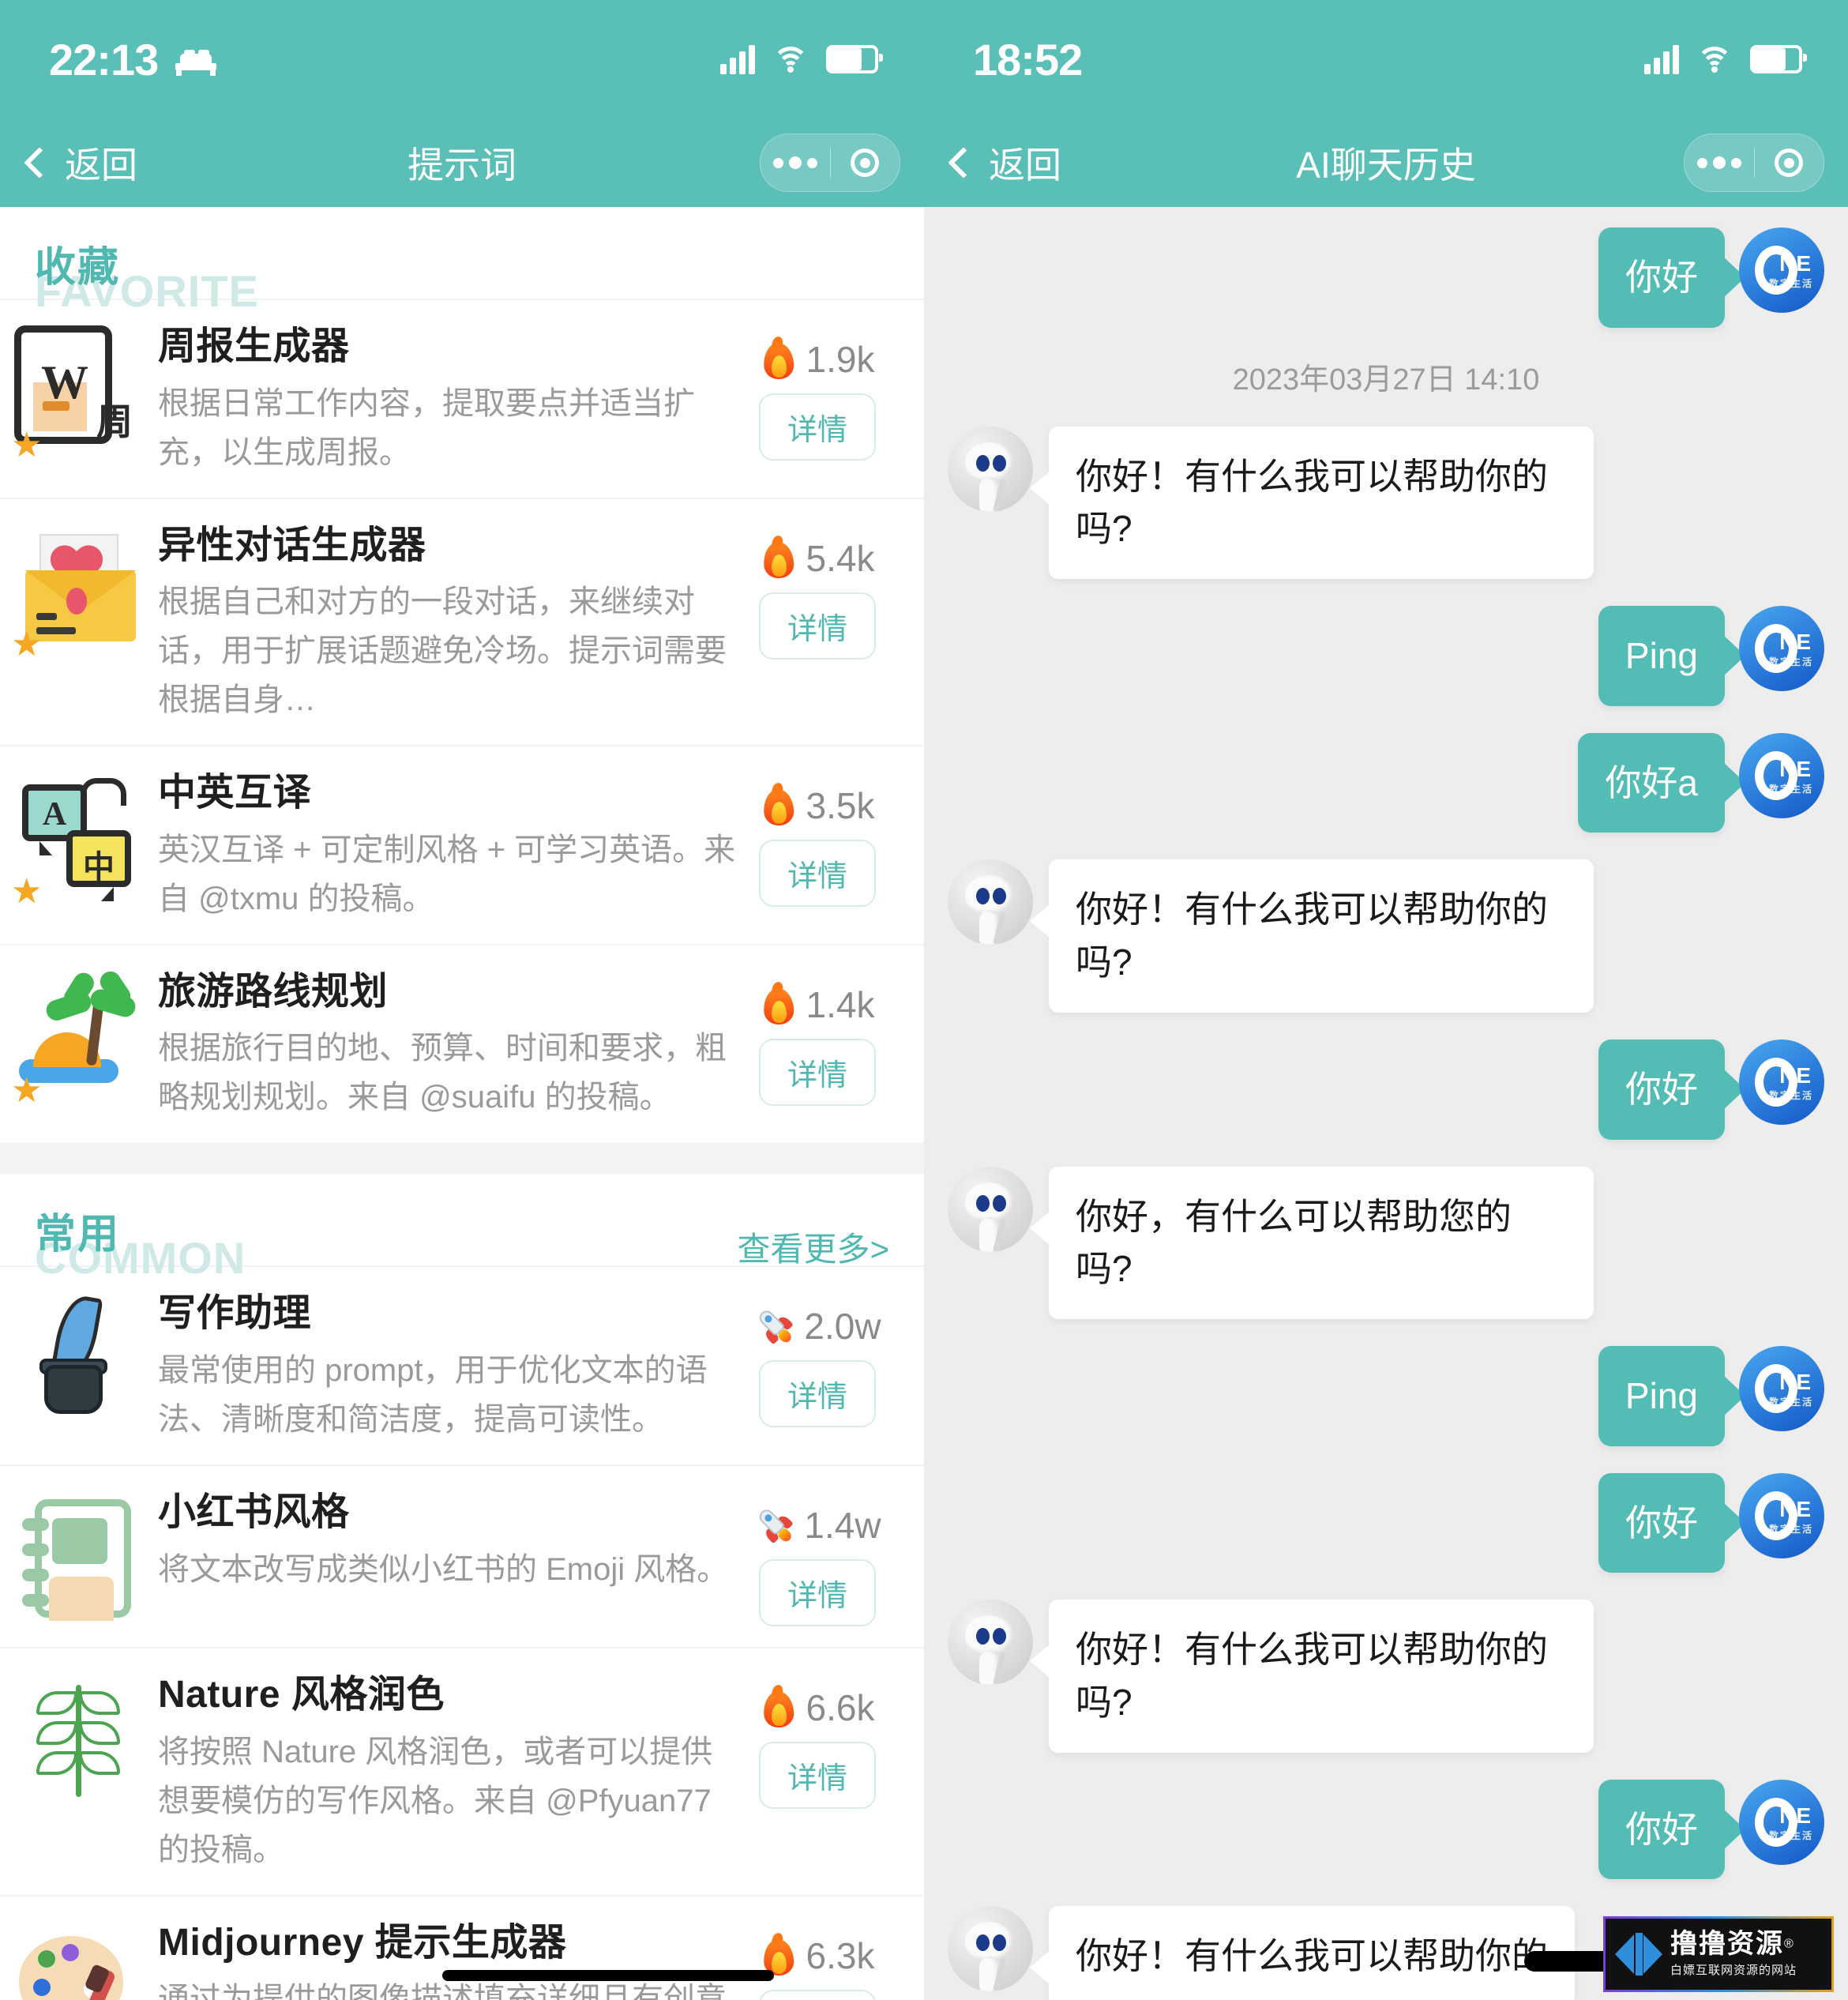 The height and width of the screenshot is (2000, 1848). Describe the element at coordinates (1028, 59) in the screenshot. I see `status-time: 18:52` at that location.